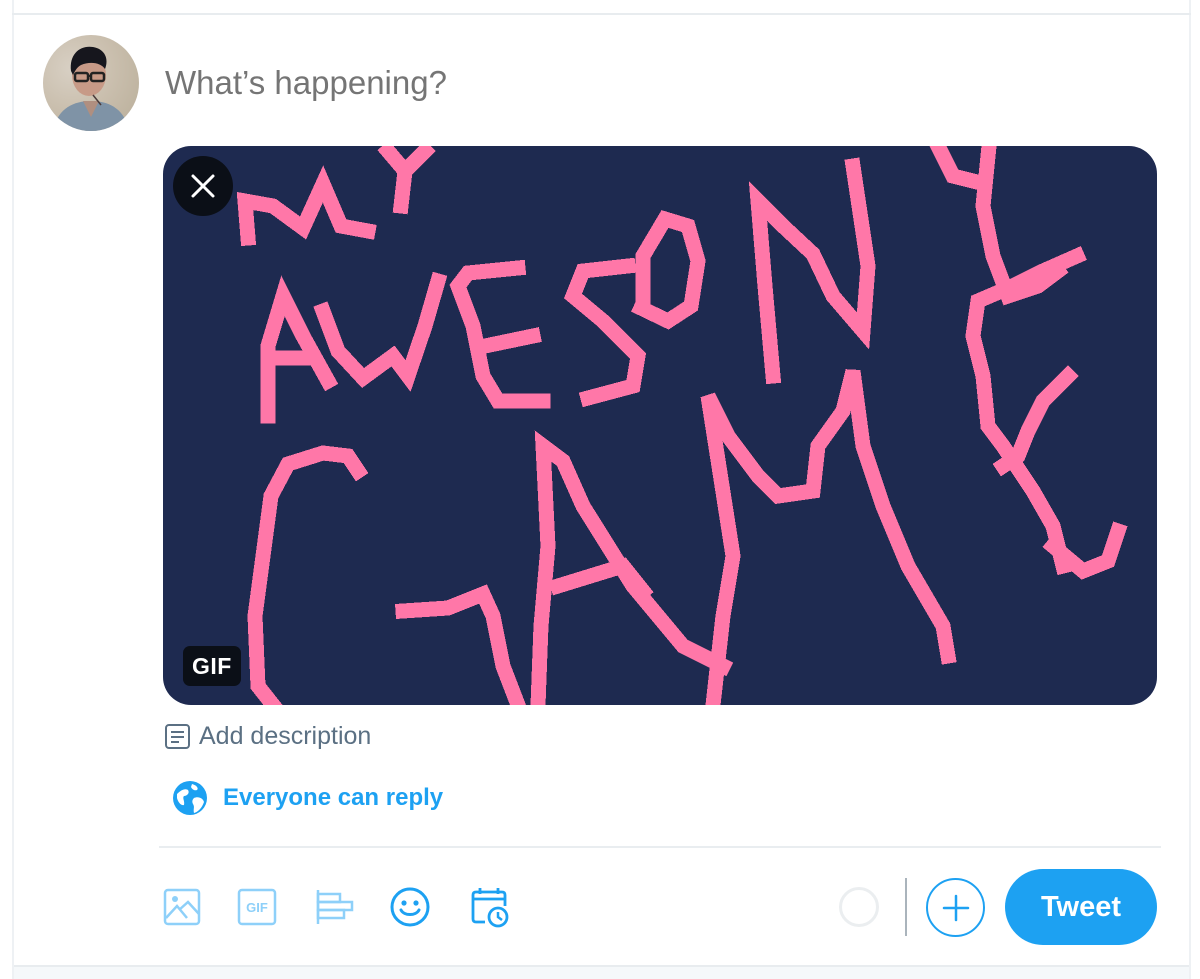 This screenshot has width=1200, height=979. What do you see at coordinates (605, 332) in the screenshot?
I see `art-letter-s` at bounding box center [605, 332].